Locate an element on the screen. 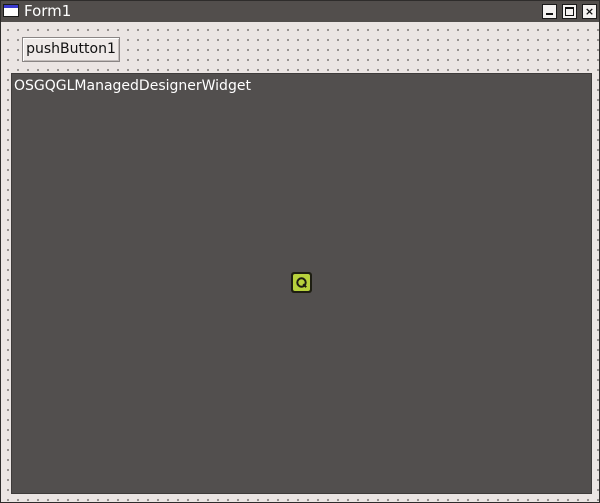 The height and width of the screenshot is (503, 600). maximize-button is located at coordinates (569, 11).